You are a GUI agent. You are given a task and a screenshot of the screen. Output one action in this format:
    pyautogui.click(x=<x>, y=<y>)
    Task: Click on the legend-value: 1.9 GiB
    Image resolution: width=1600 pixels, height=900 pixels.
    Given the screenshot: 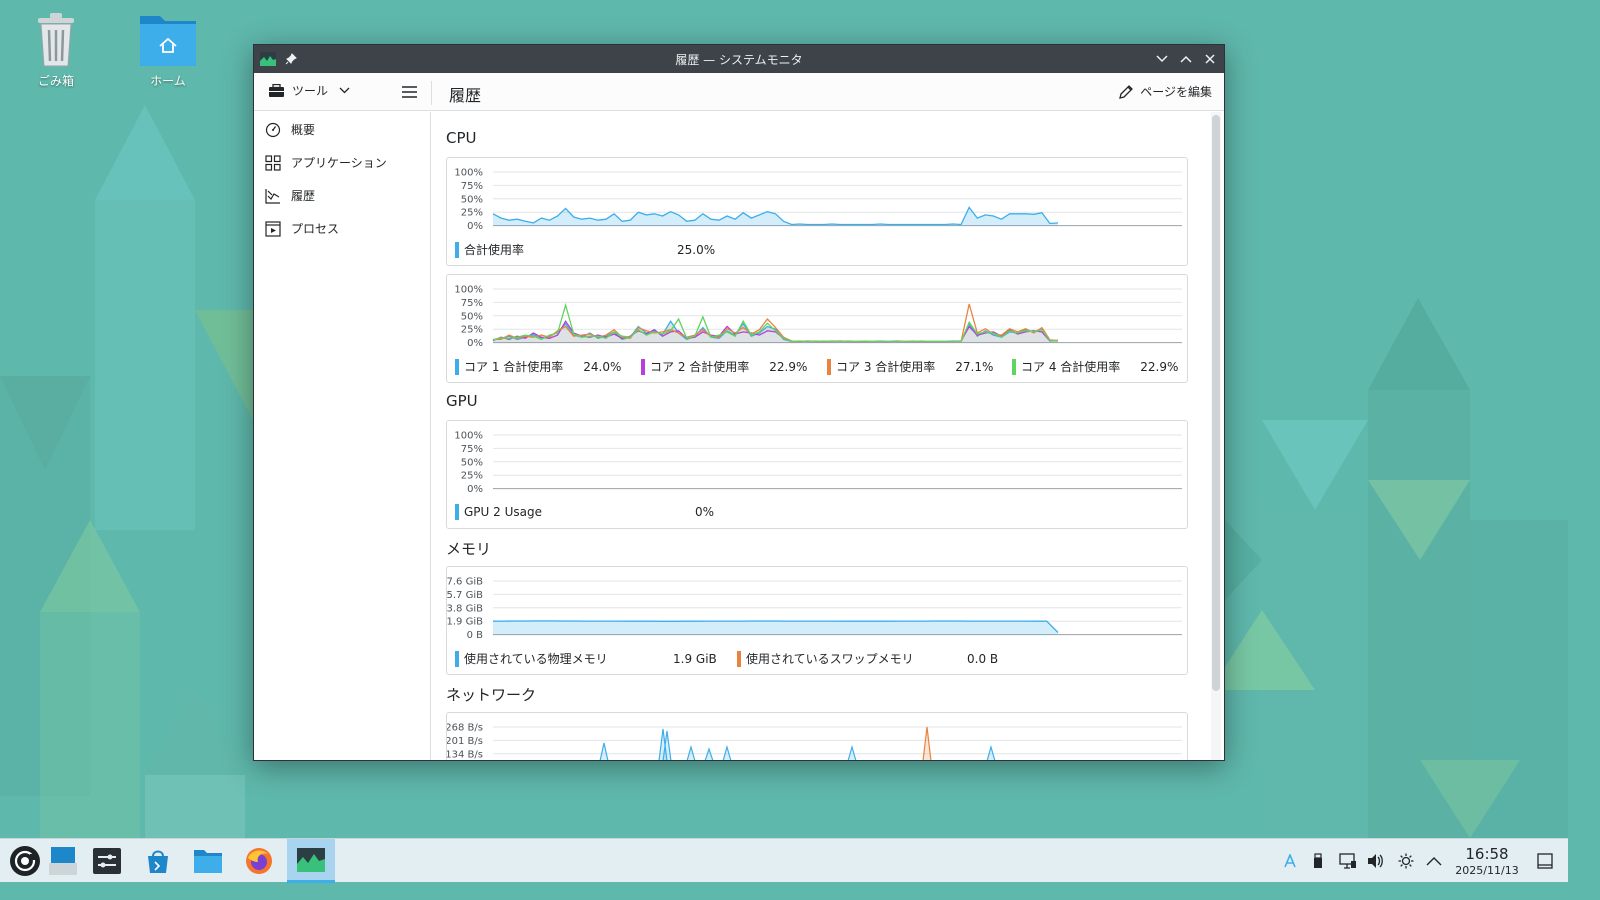 What is the action you would take?
    pyautogui.click(x=695, y=658)
    